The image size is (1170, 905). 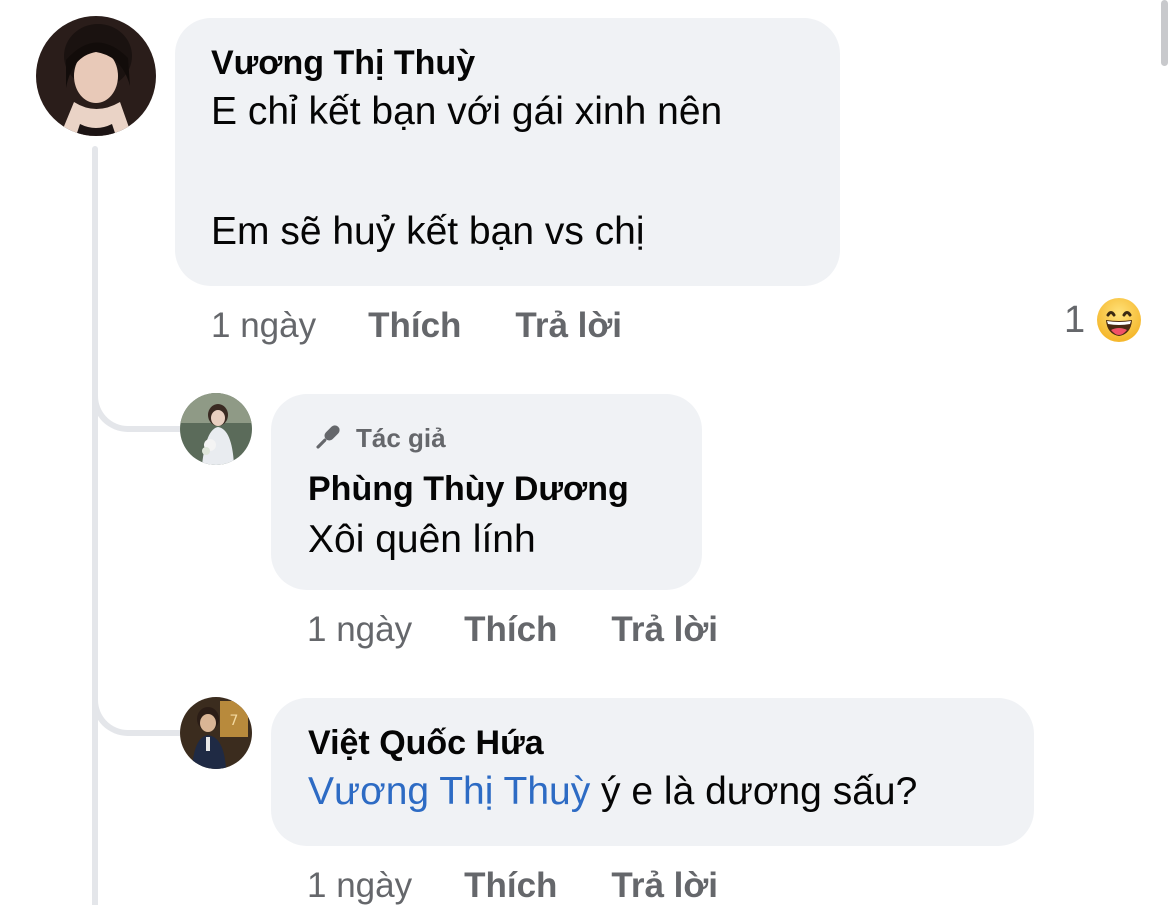 What do you see at coordinates (754, 791) in the screenshot?
I see `reply-text-content: ý e là dương sấu?` at bounding box center [754, 791].